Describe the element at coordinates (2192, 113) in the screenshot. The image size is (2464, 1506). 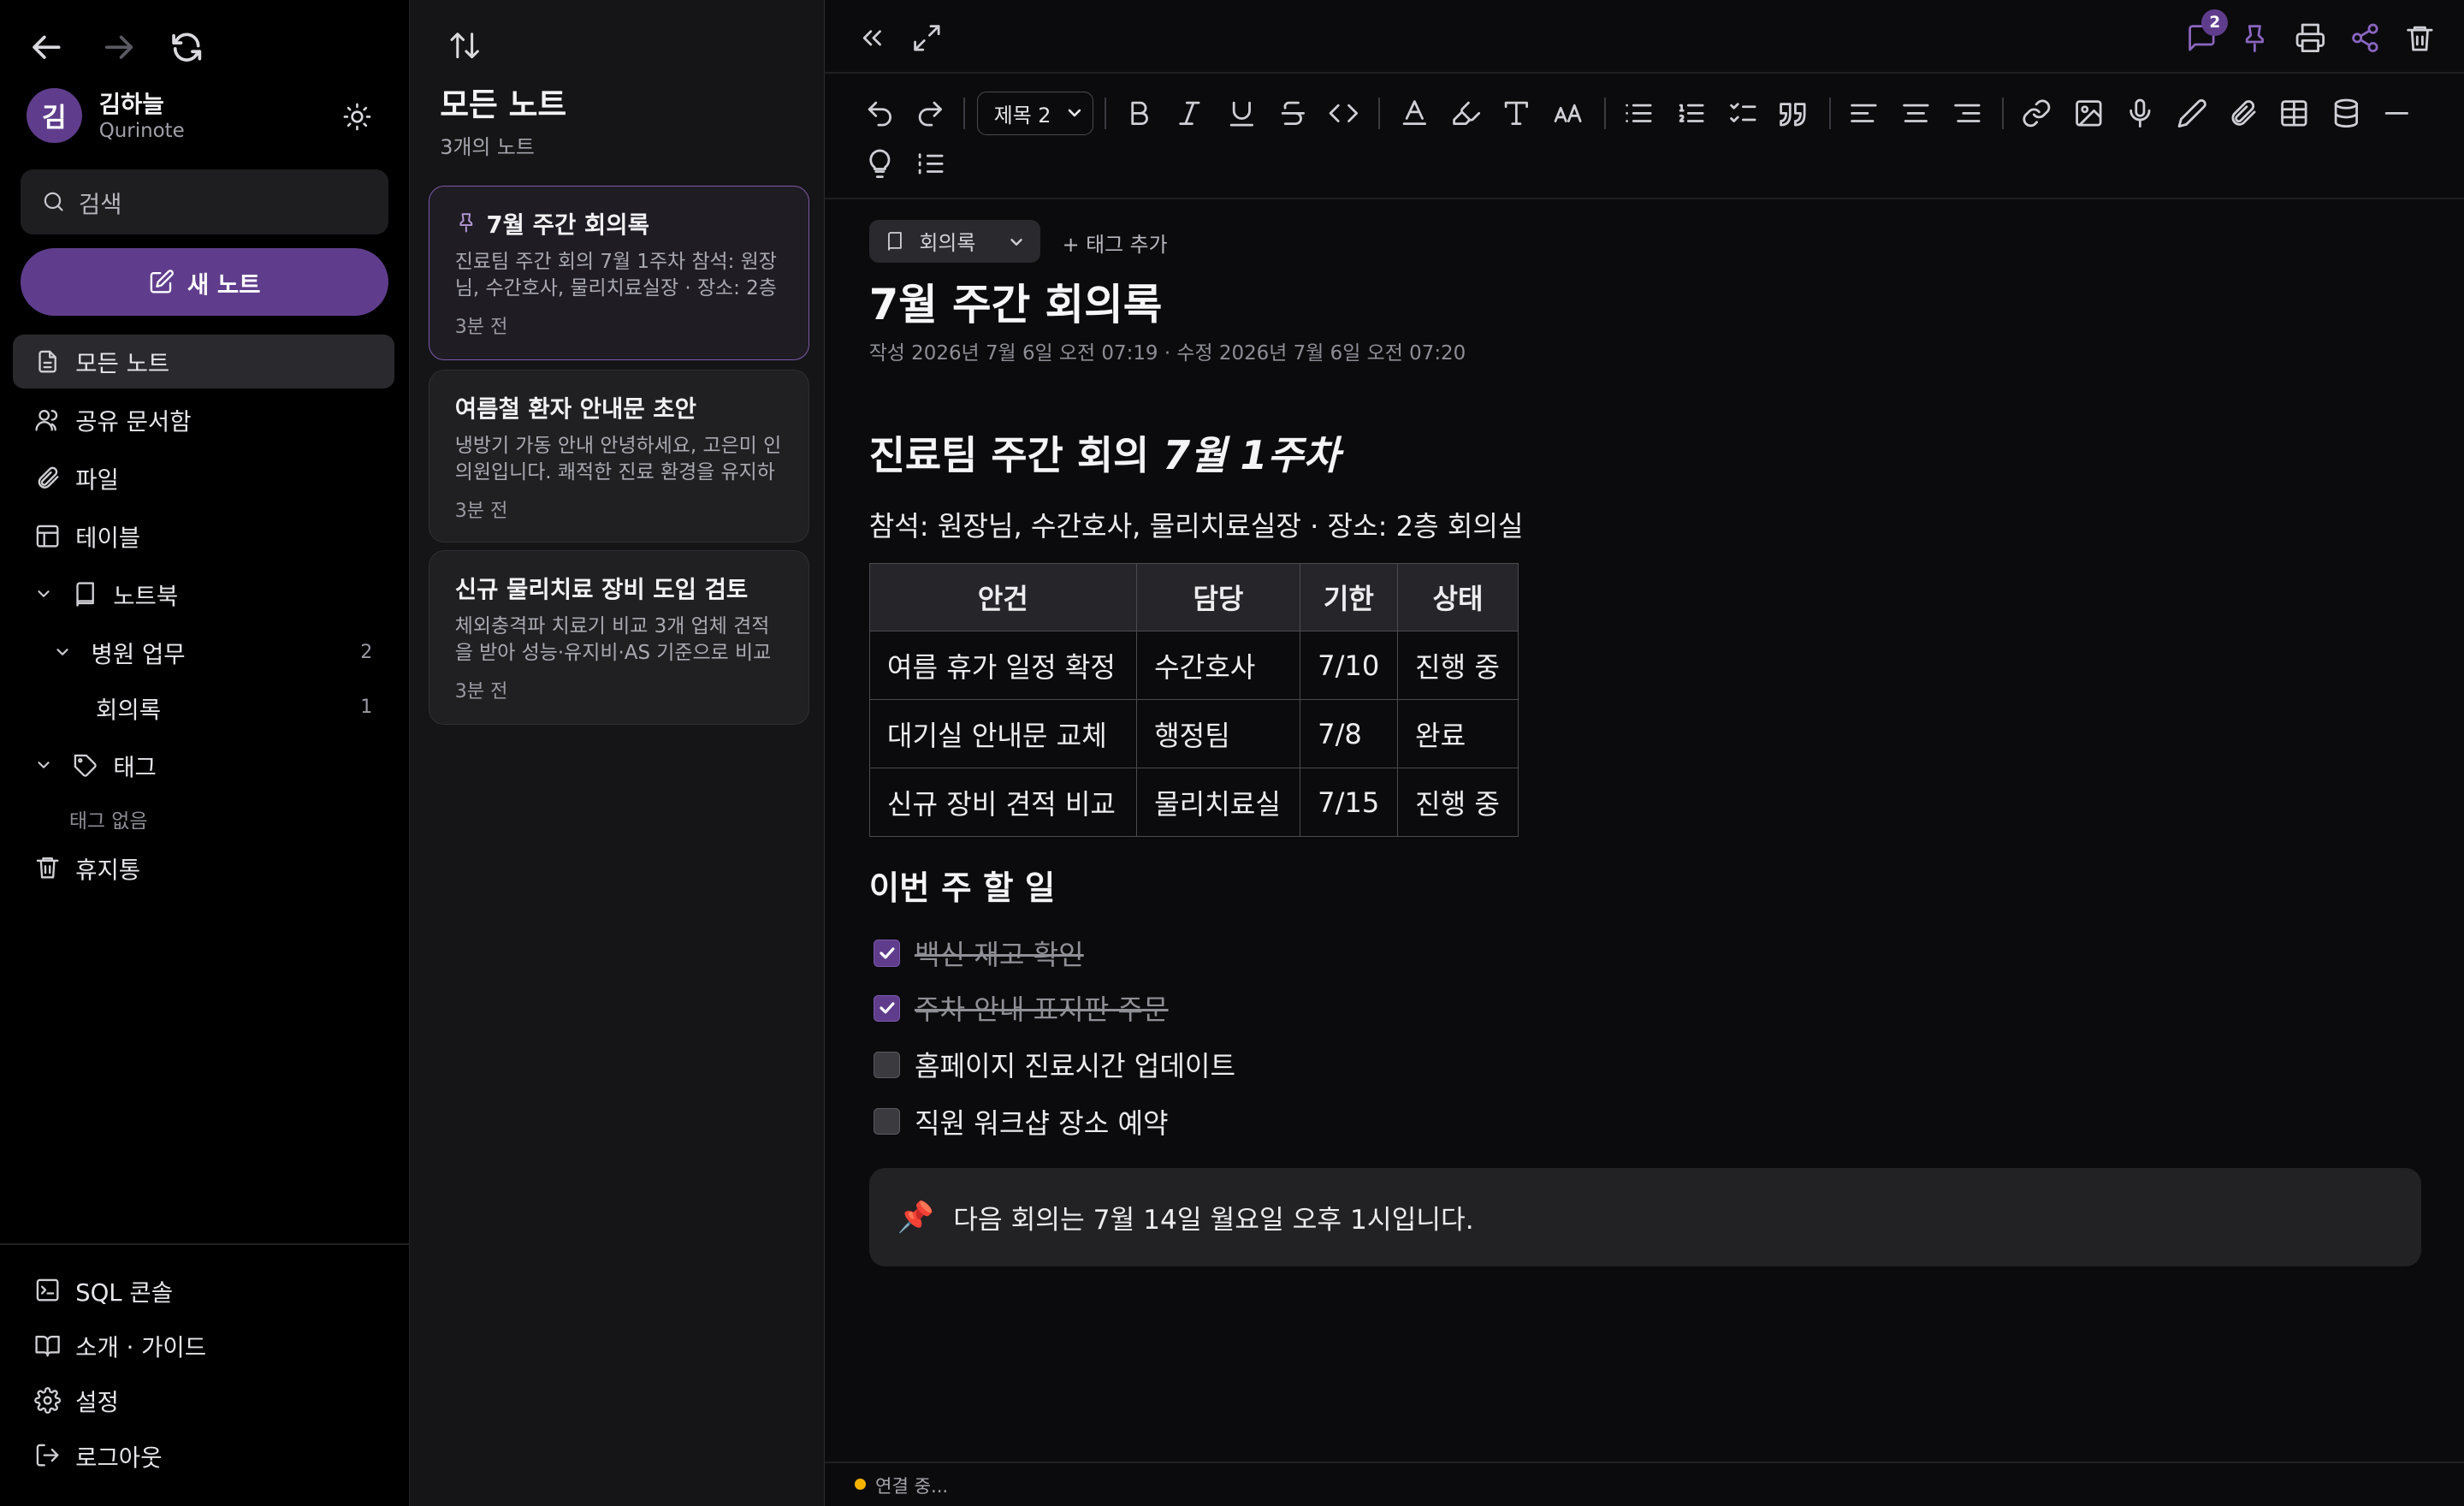
I see `pen-icon` at that location.